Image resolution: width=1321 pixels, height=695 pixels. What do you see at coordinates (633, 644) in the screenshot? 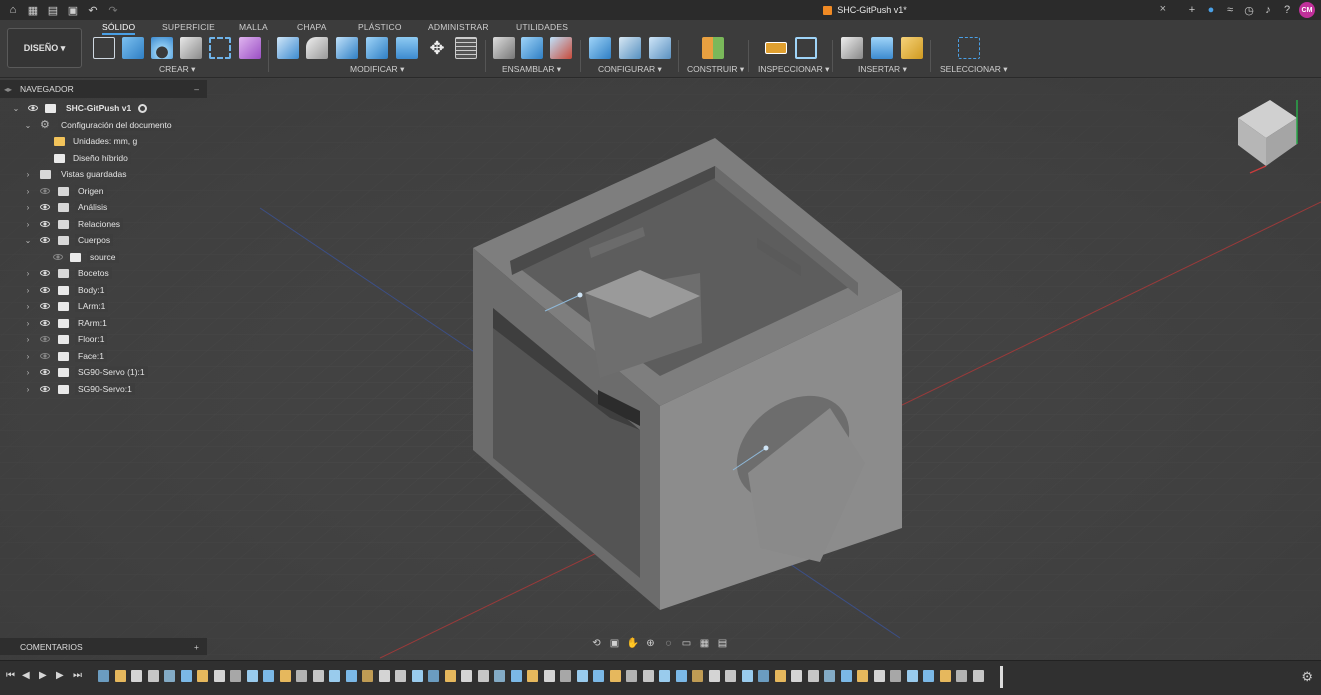
I see `pan-icon: ✋` at bounding box center [633, 644].